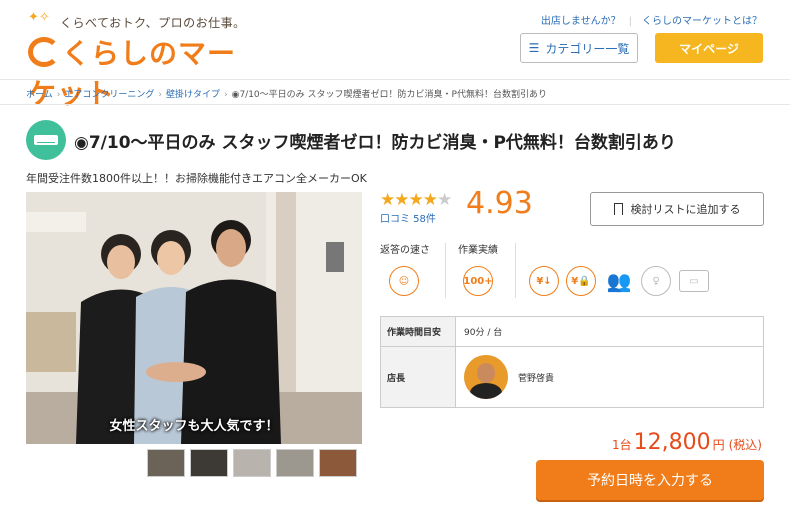 This screenshot has width=790, height=515. Describe the element at coordinates (196, 178) in the screenshot. I see `listing-subtitle: 年間受注件数1800件以上！！お掃除機能付きエアコン全メーカーOK` at that location.